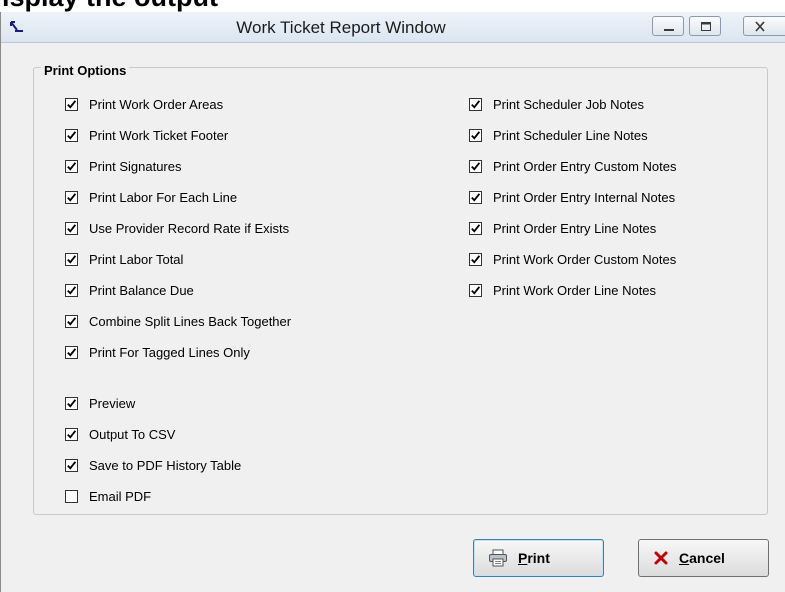 This screenshot has height=592, width=785. What do you see at coordinates (584, 197) in the screenshot?
I see `checkbox-label: Print Order Entry Internal Notes` at bounding box center [584, 197].